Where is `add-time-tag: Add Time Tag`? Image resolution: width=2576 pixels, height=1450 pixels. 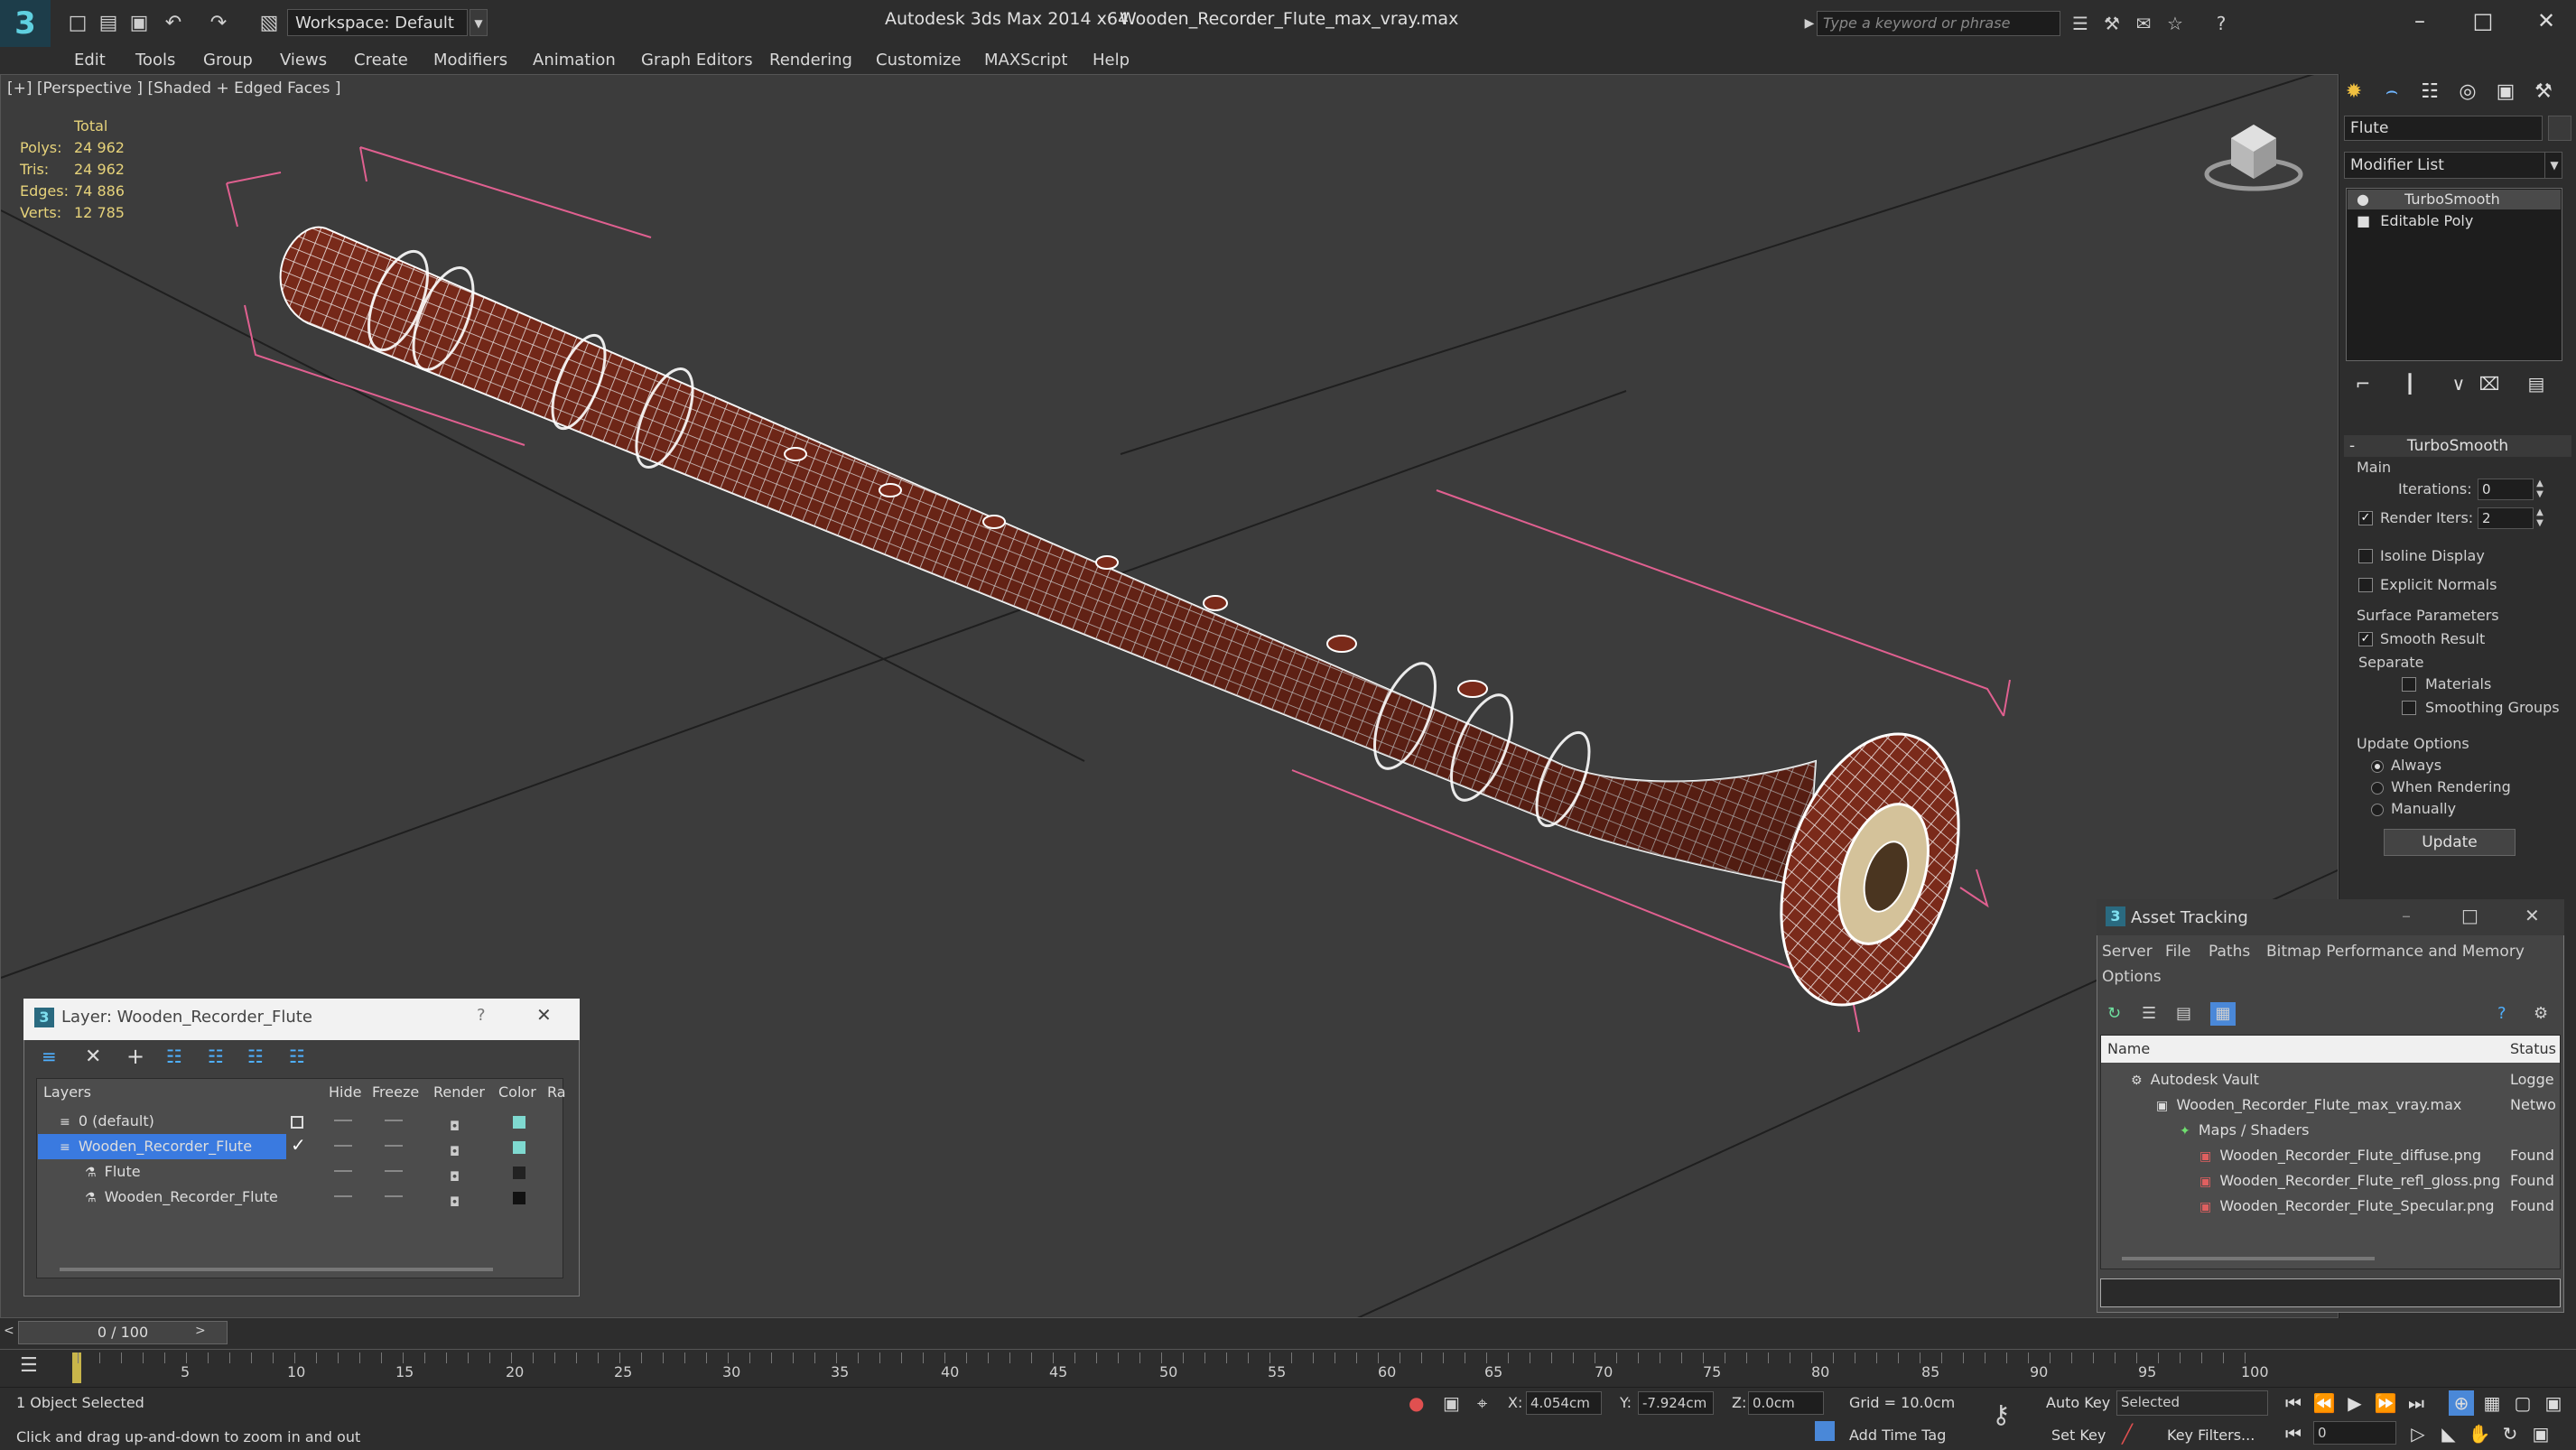
add-time-tag: Add Time Tag is located at coordinates (1897, 1435).